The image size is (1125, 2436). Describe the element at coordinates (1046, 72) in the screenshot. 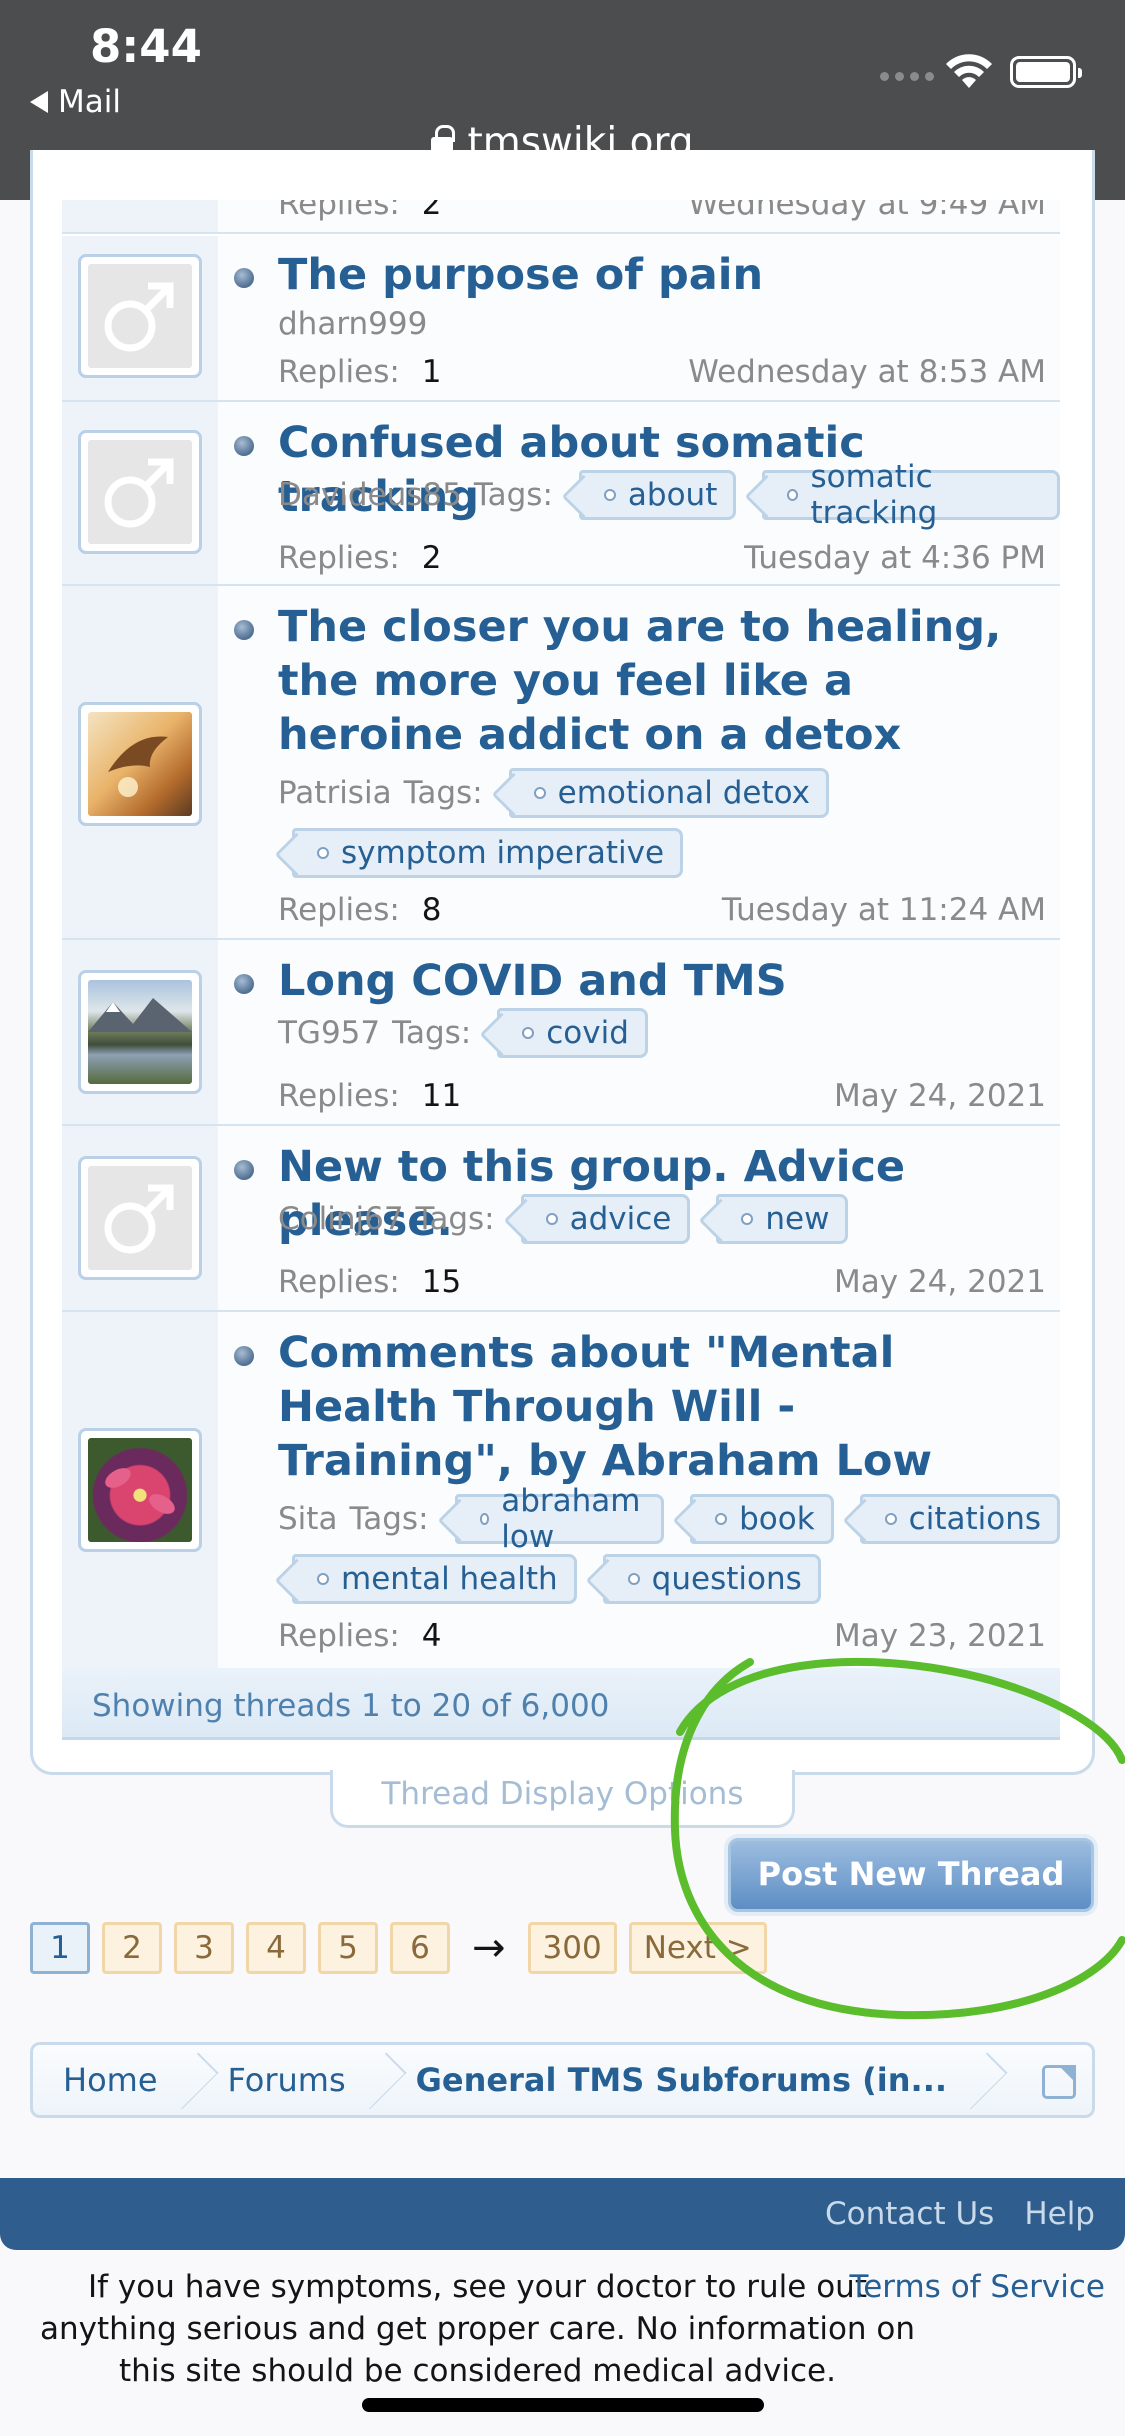

I see `battery-icon` at that location.